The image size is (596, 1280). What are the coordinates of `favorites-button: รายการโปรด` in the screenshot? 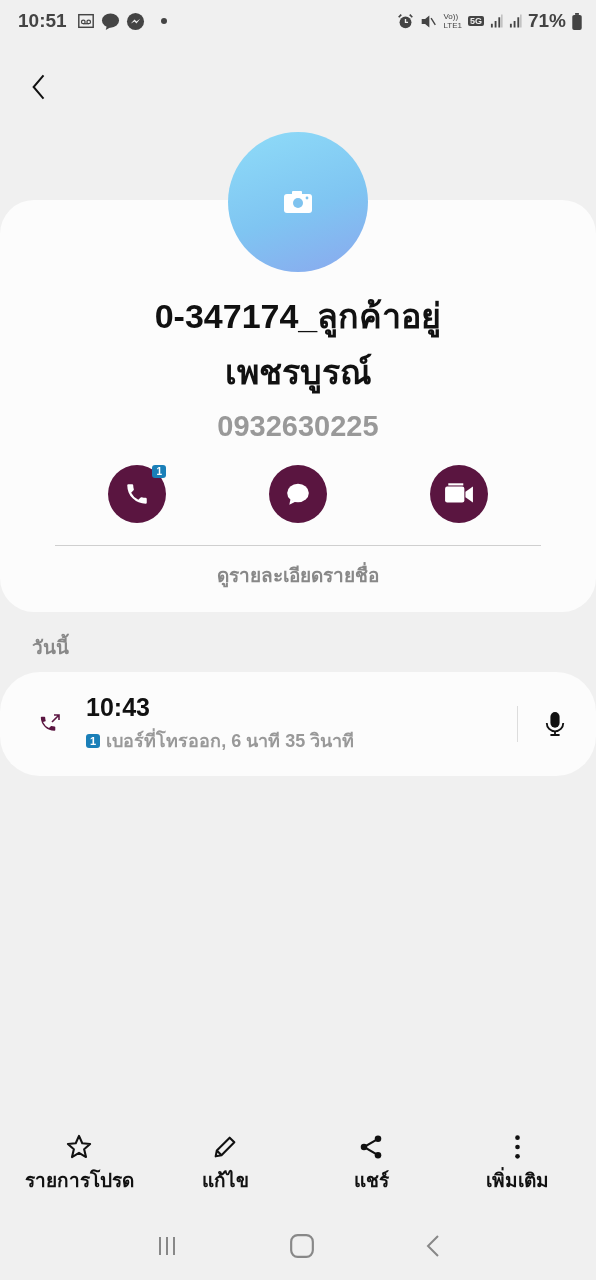 It's located at (79, 1172).